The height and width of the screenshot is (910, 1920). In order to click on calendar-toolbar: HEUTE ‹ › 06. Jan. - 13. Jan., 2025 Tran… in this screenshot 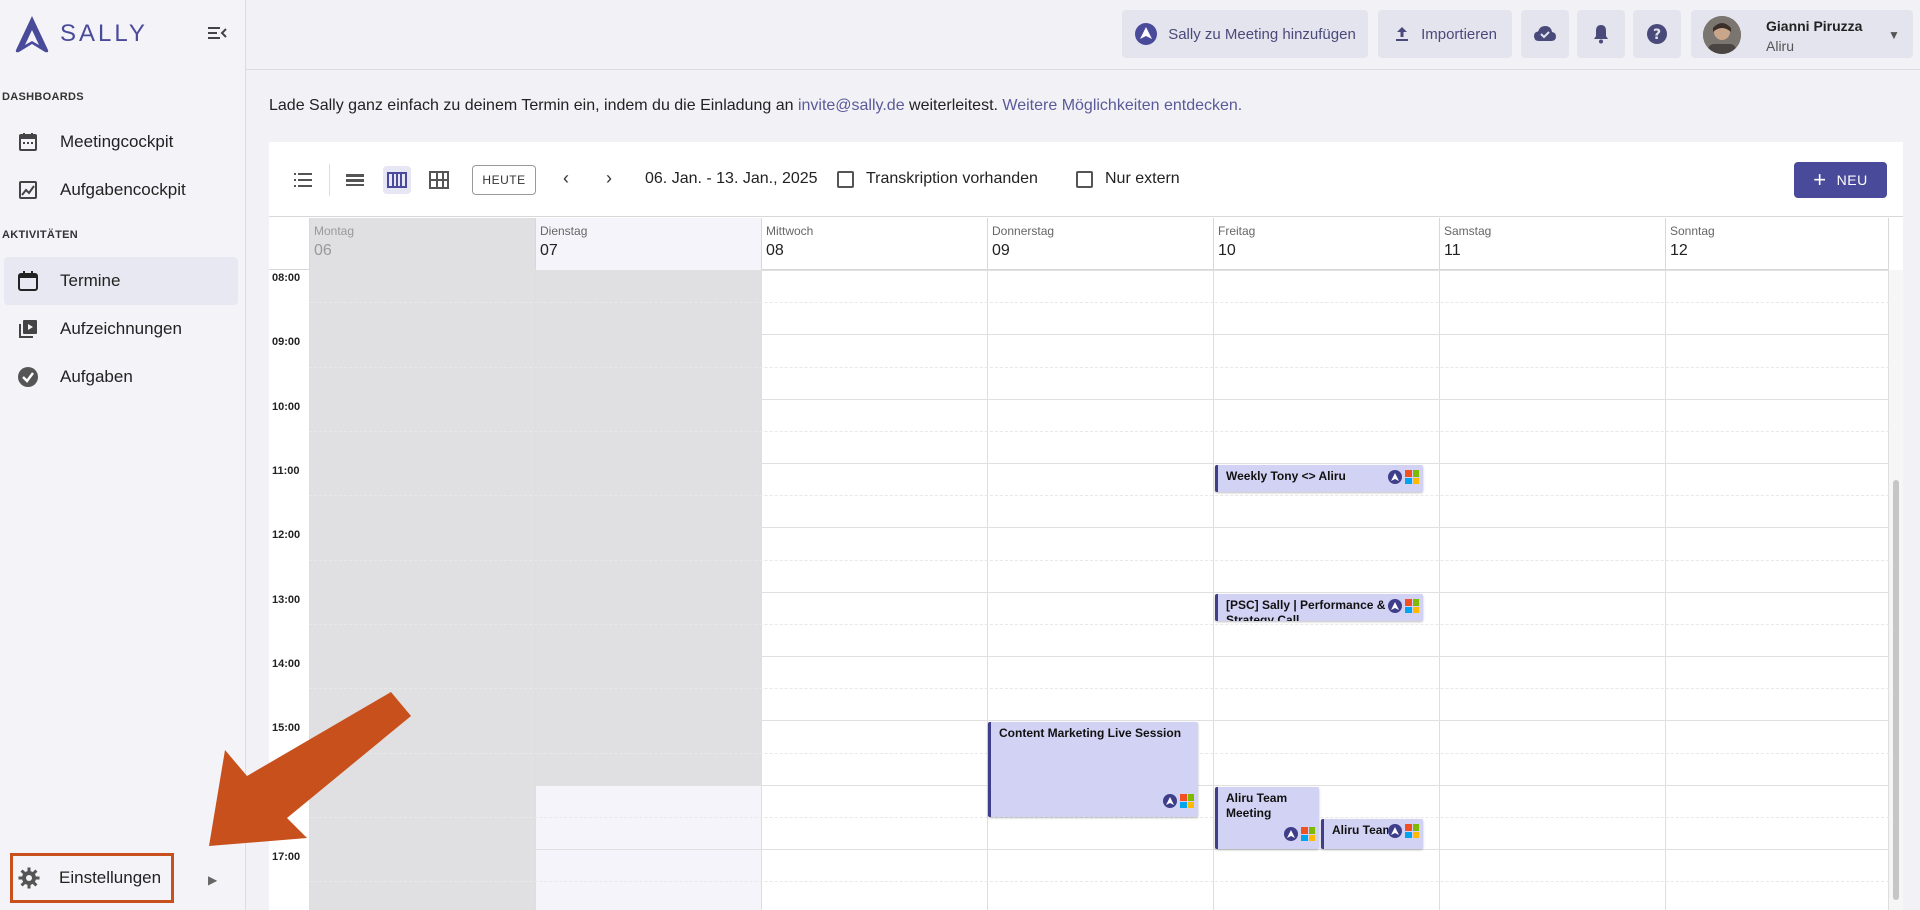, I will do `click(1086, 179)`.